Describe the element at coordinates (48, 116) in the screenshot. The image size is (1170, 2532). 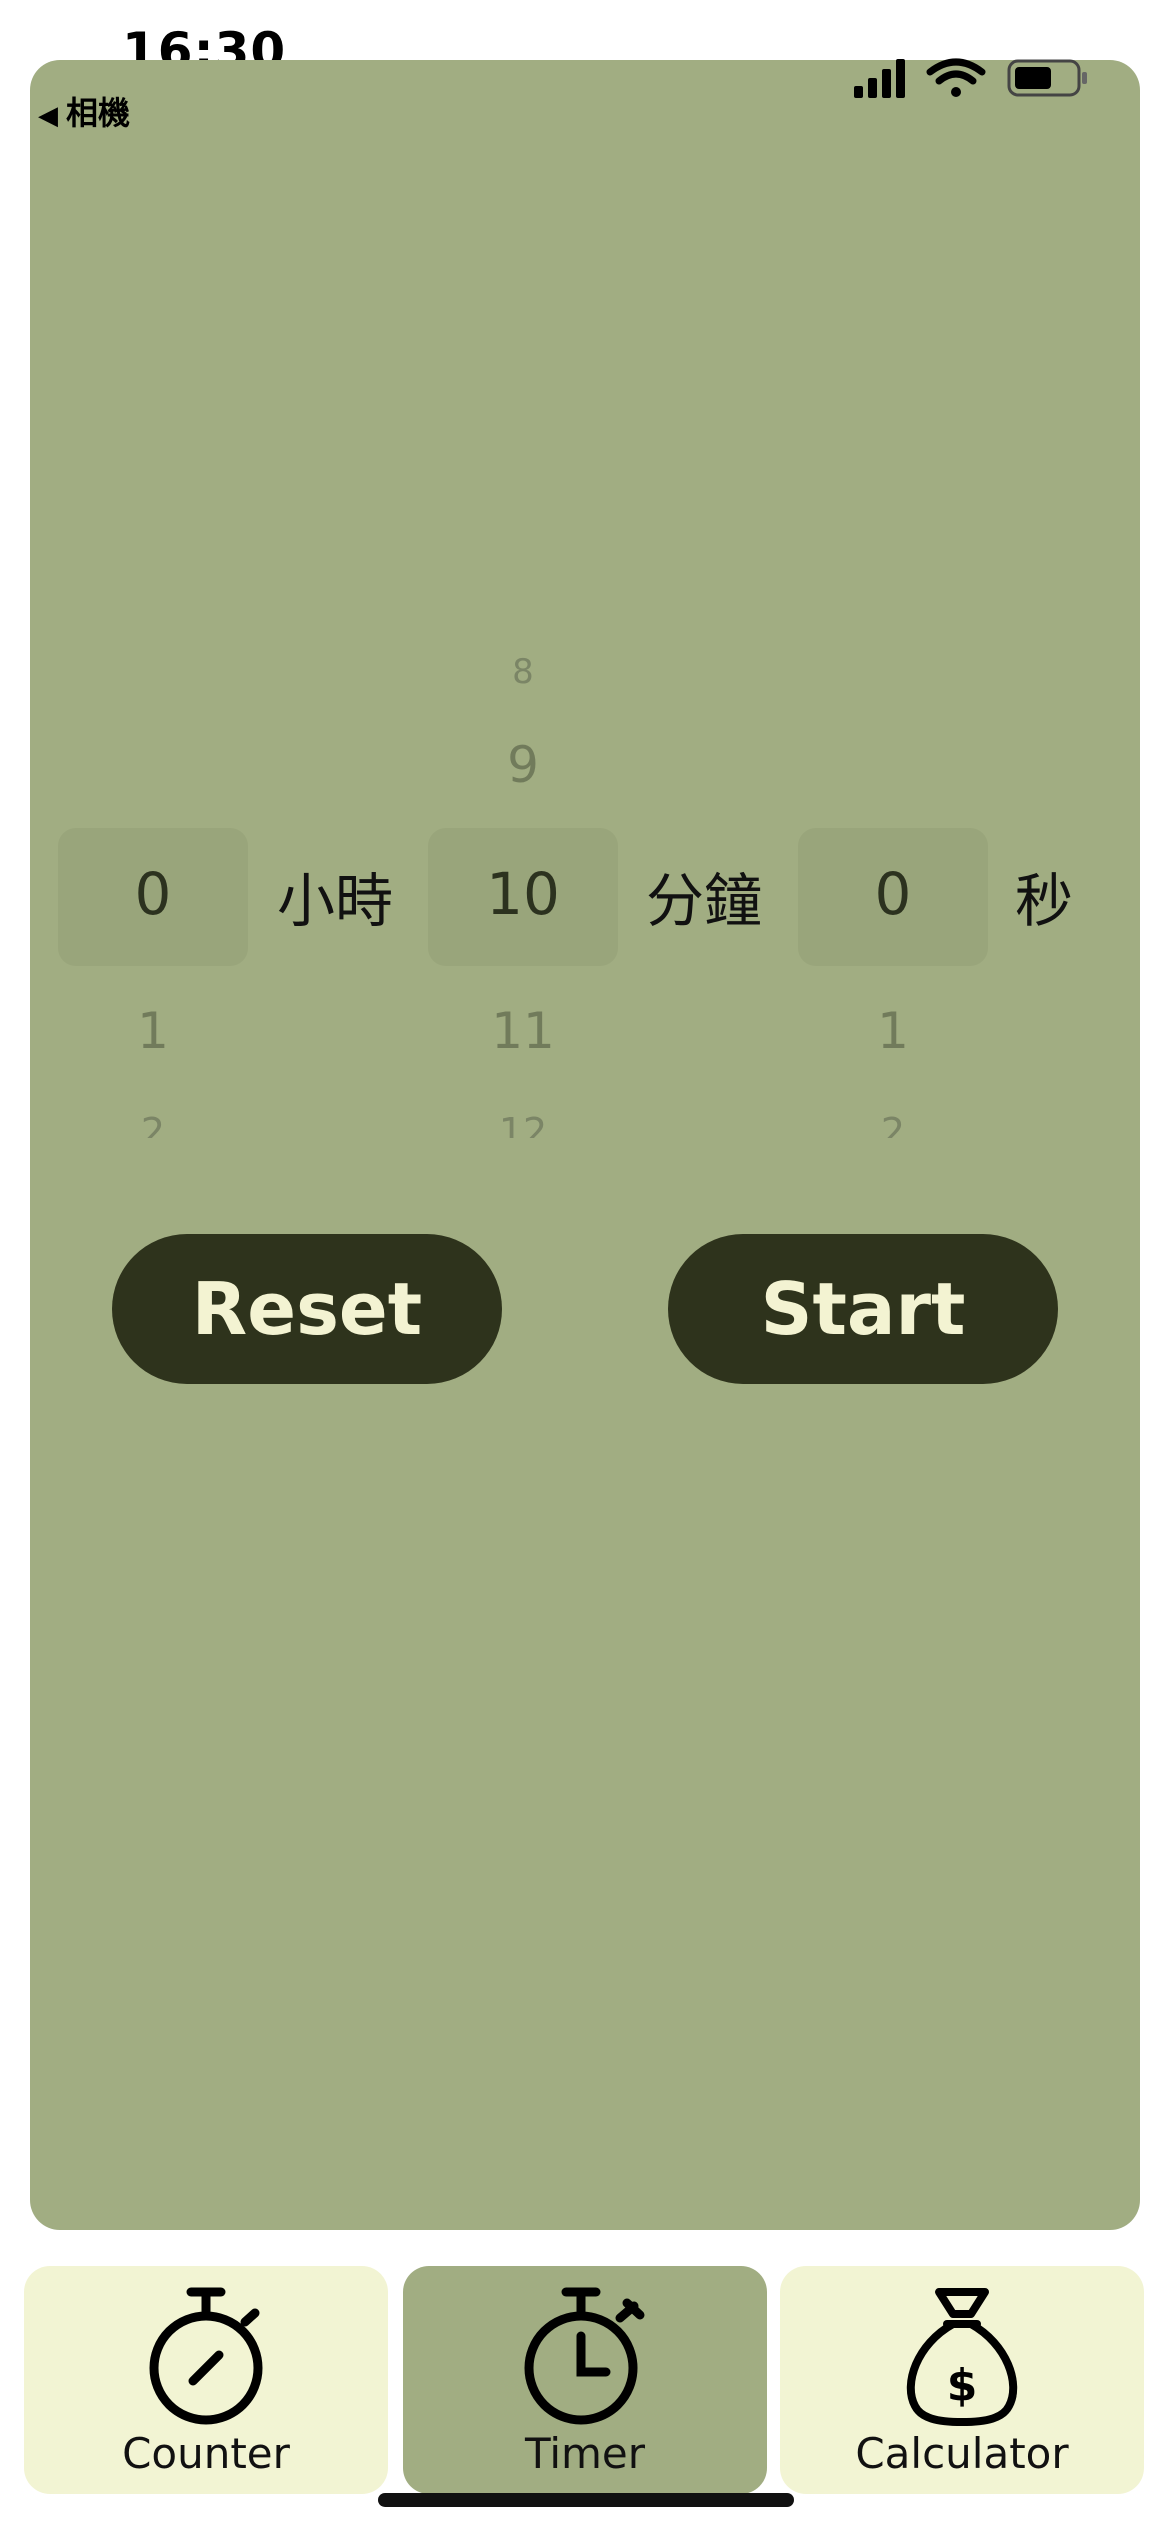
I see `triangle-left-icon: ◀` at that location.